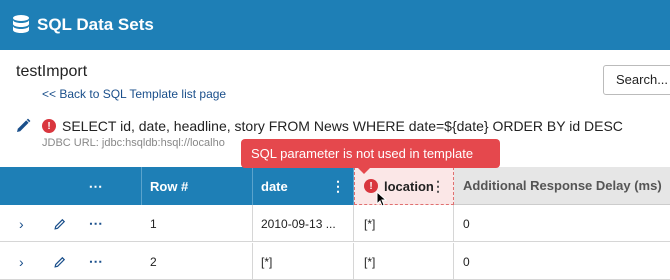 The width and height of the screenshot is (670, 280). What do you see at coordinates (197, 261) in the screenshot?
I see `cell-row-number: 2` at bounding box center [197, 261].